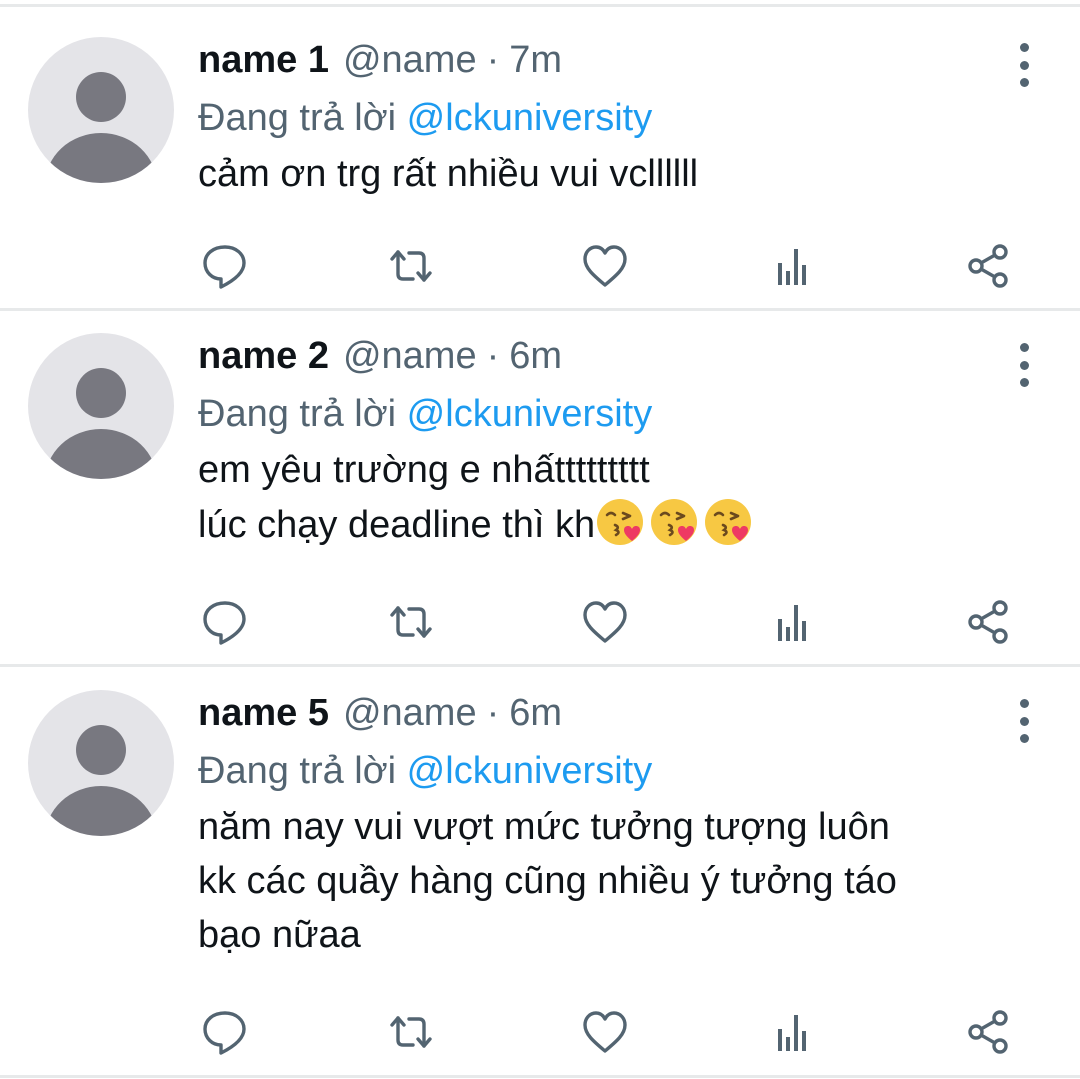 The image size is (1080, 1079). Describe the element at coordinates (424, 470) in the screenshot. I see `tweet-text-line: em yêu trường e nhấttttttttt` at that location.